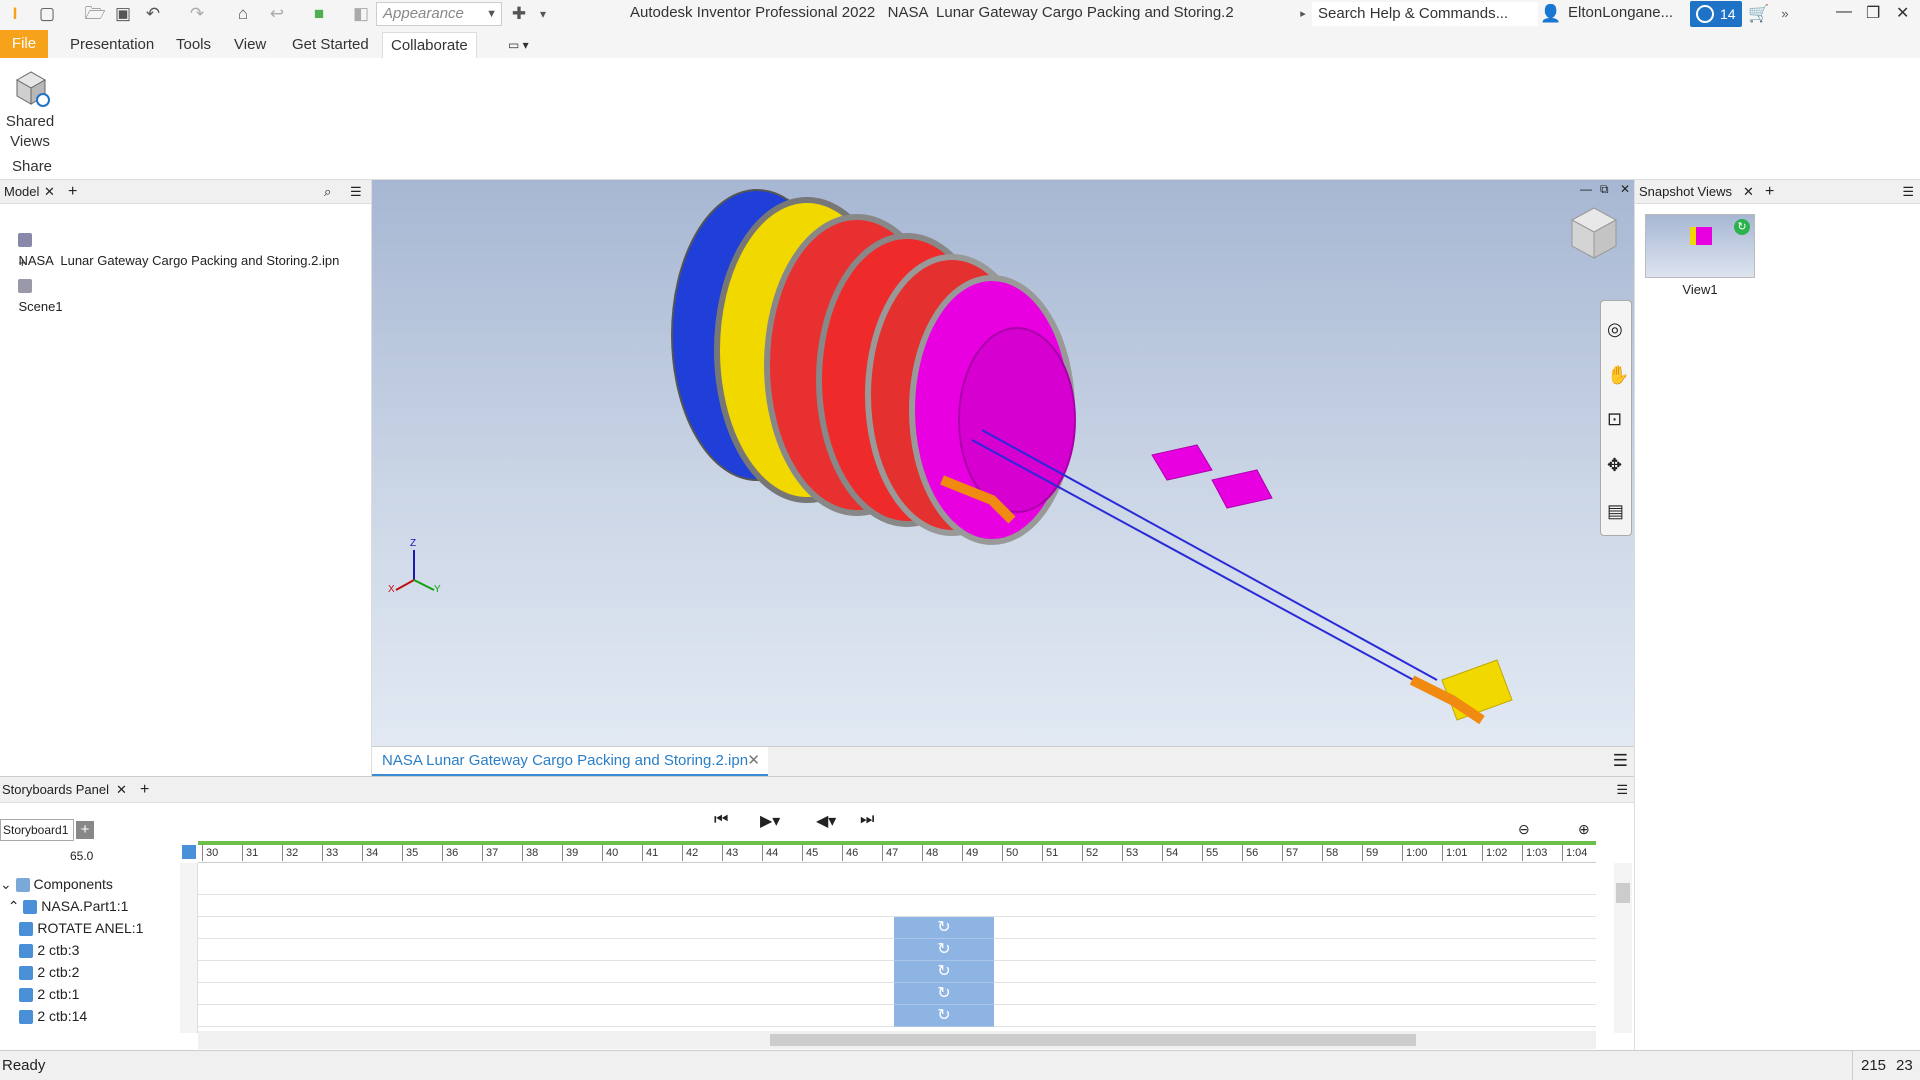 The width and height of the screenshot is (1920, 1080). I want to click on look-at-icon: ▤, so click(1615, 511).